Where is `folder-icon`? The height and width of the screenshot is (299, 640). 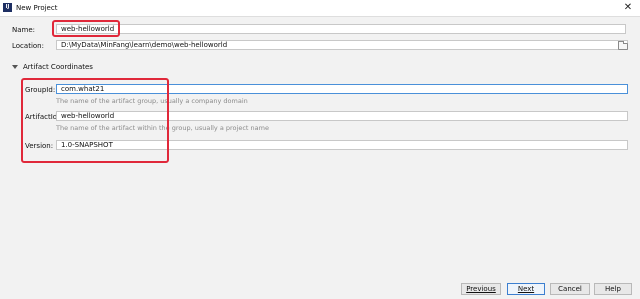 folder-icon is located at coordinates (623, 45).